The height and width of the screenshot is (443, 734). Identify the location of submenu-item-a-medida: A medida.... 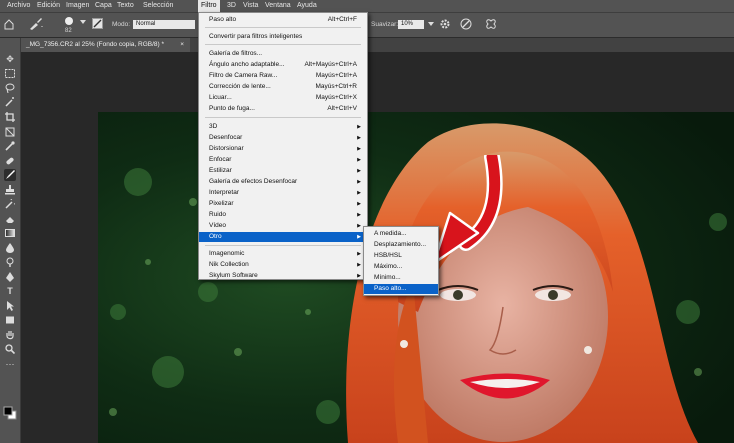
(401, 234).